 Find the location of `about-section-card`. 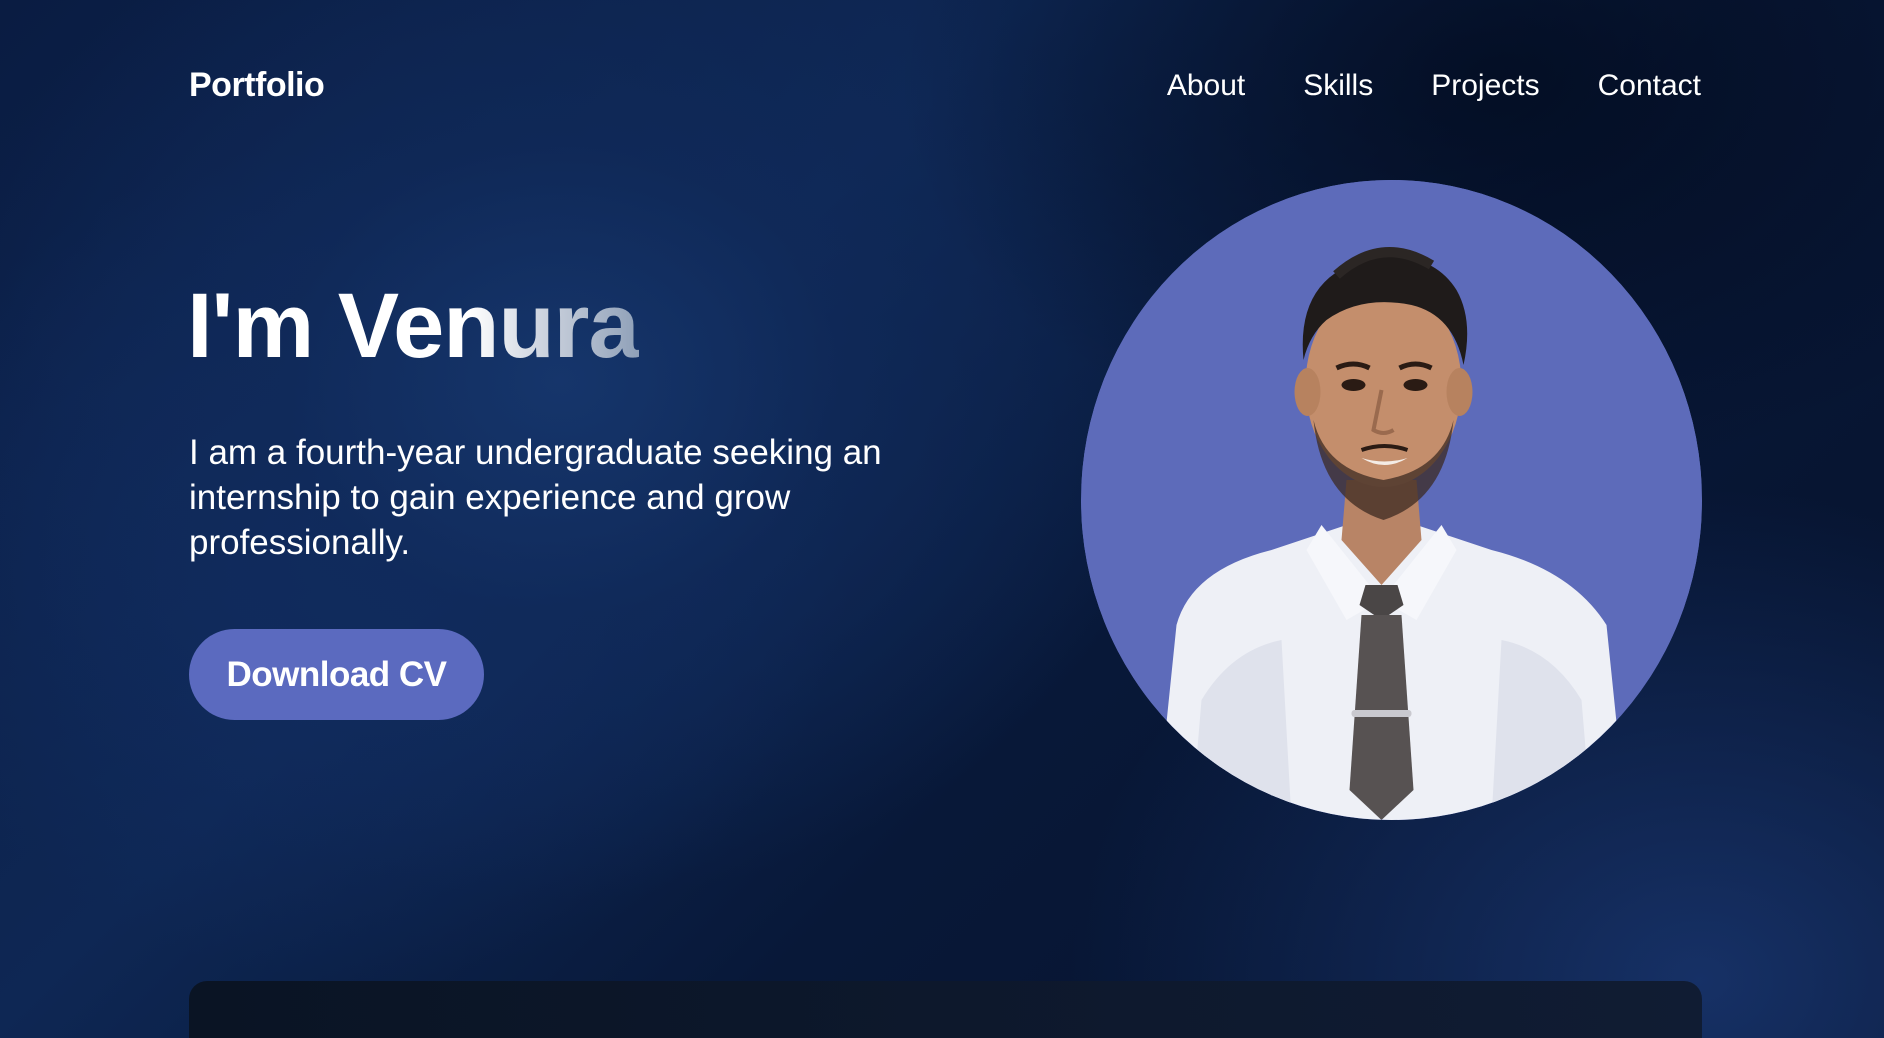

about-section-card is located at coordinates (945, 1009).